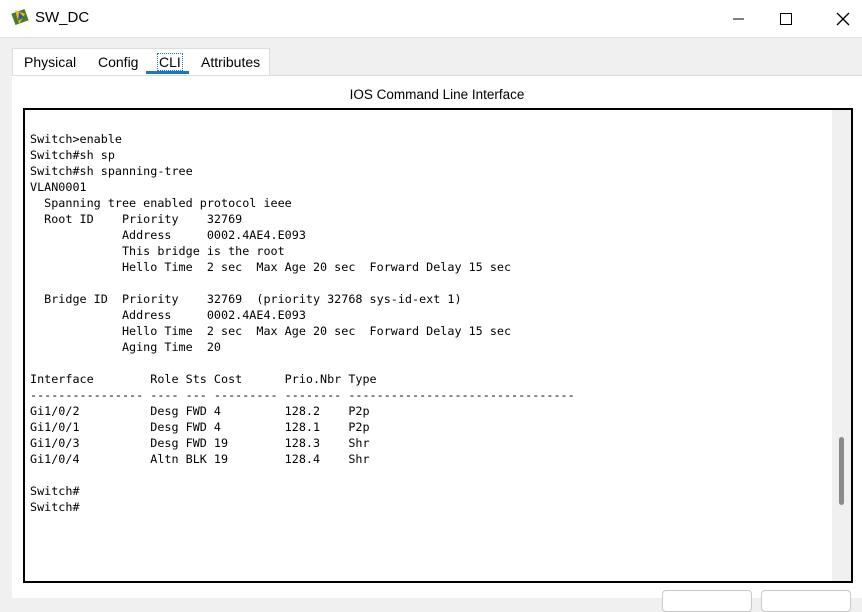 This screenshot has height=612, width=862. Describe the element at coordinates (200, 411) in the screenshot. I see `terminal-line: Gi1/0/2 Desg FWD 4 128.2 P2p` at that location.